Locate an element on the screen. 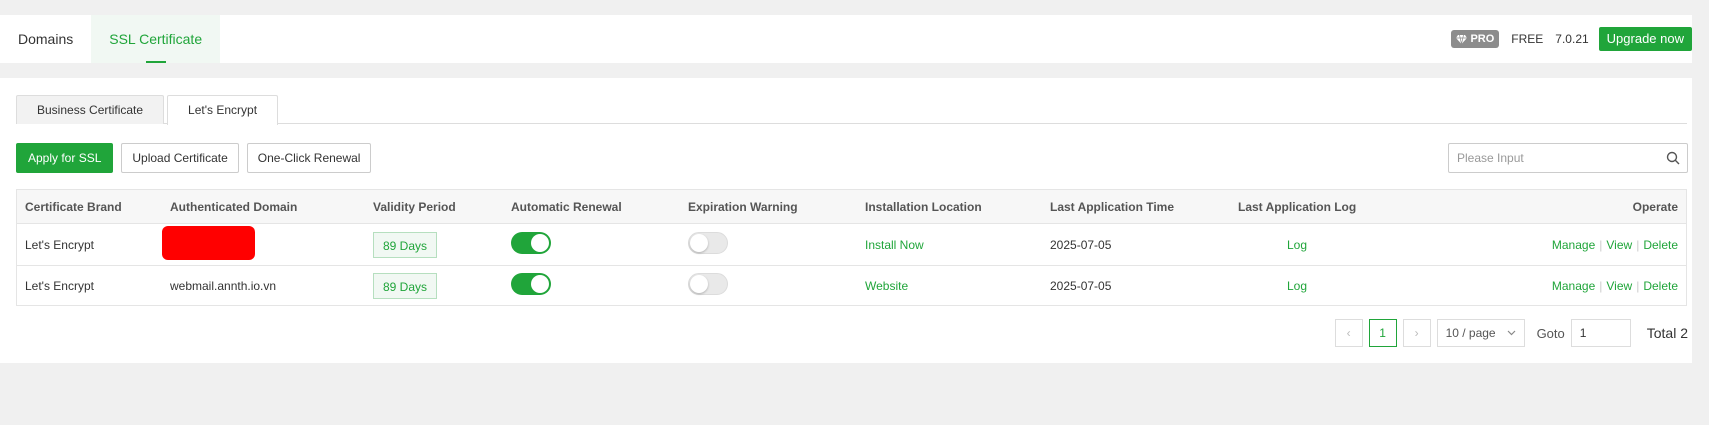  search-icon is located at coordinates (1673, 158).